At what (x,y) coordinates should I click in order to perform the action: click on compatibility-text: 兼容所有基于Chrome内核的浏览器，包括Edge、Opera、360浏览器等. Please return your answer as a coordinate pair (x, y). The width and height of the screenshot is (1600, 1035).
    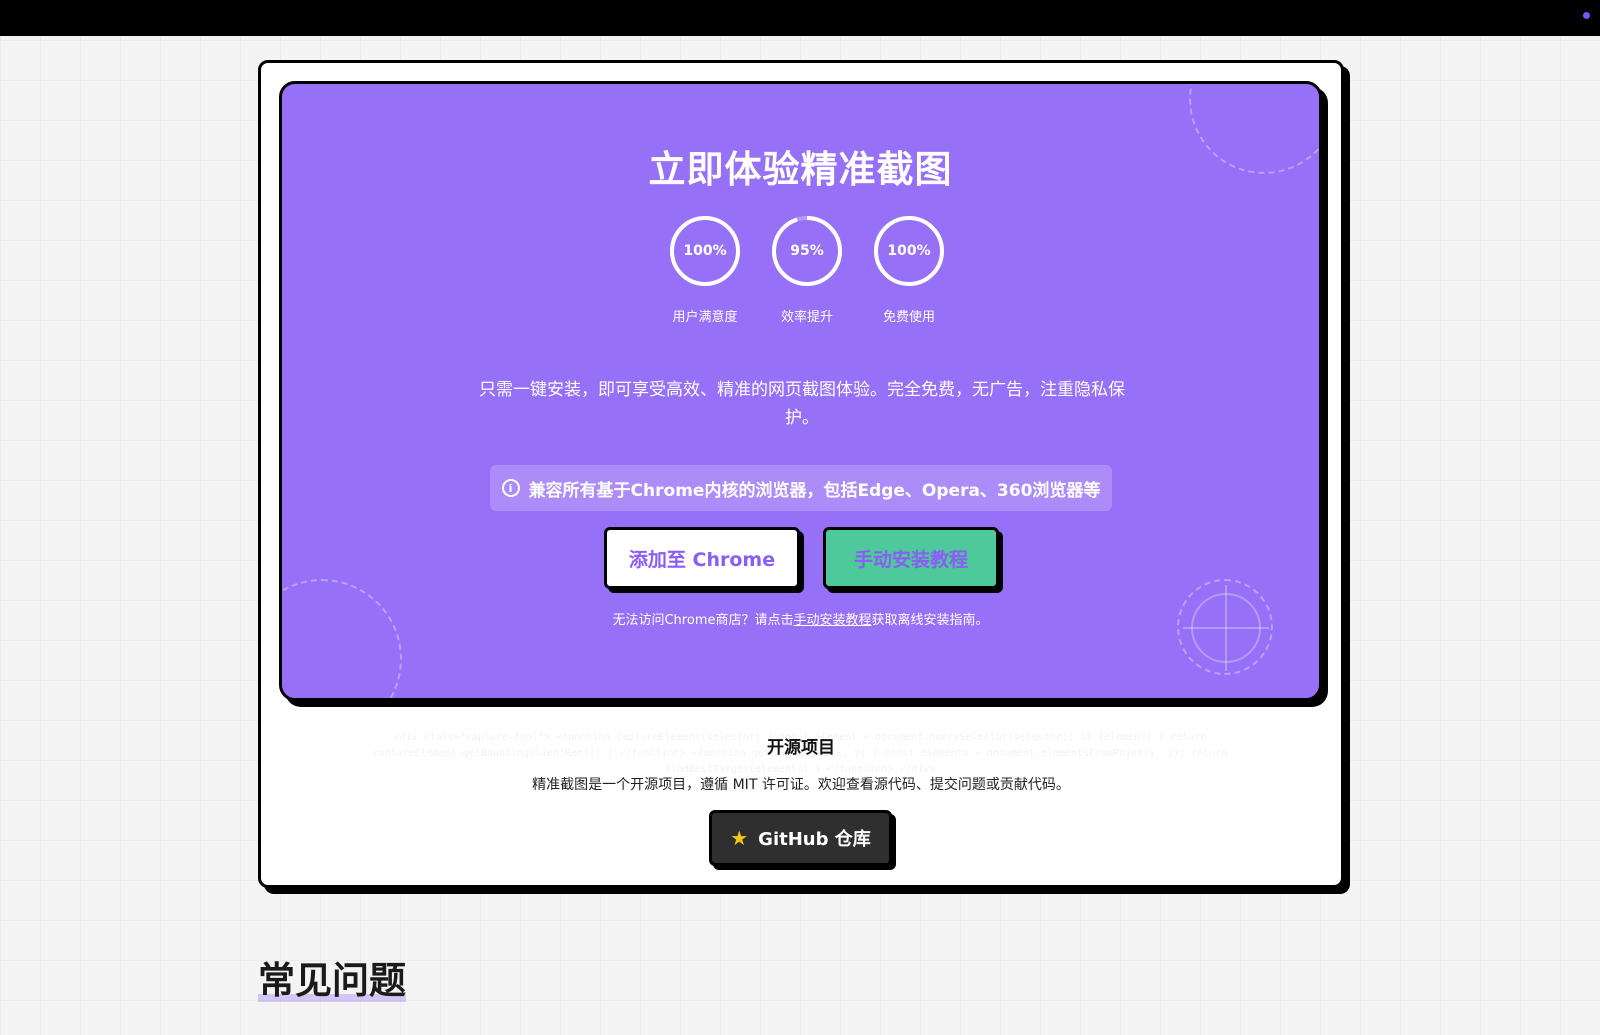
    Looking at the image, I should click on (814, 490).